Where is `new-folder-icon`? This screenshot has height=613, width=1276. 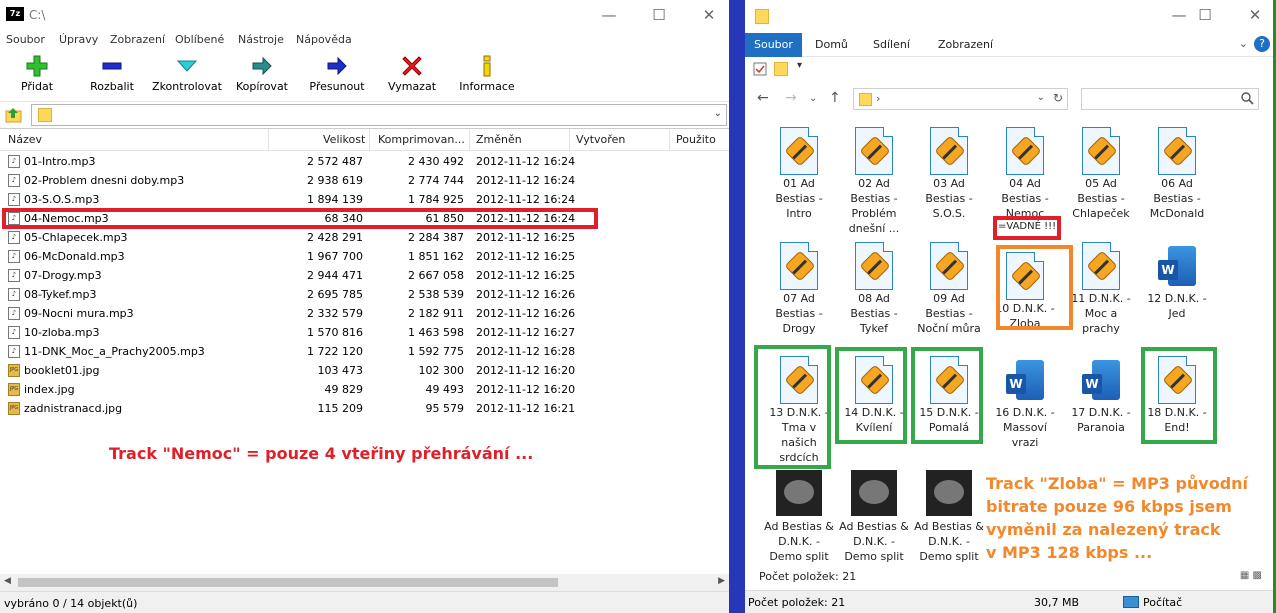
new-folder-icon is located at coordinates (781, 69).